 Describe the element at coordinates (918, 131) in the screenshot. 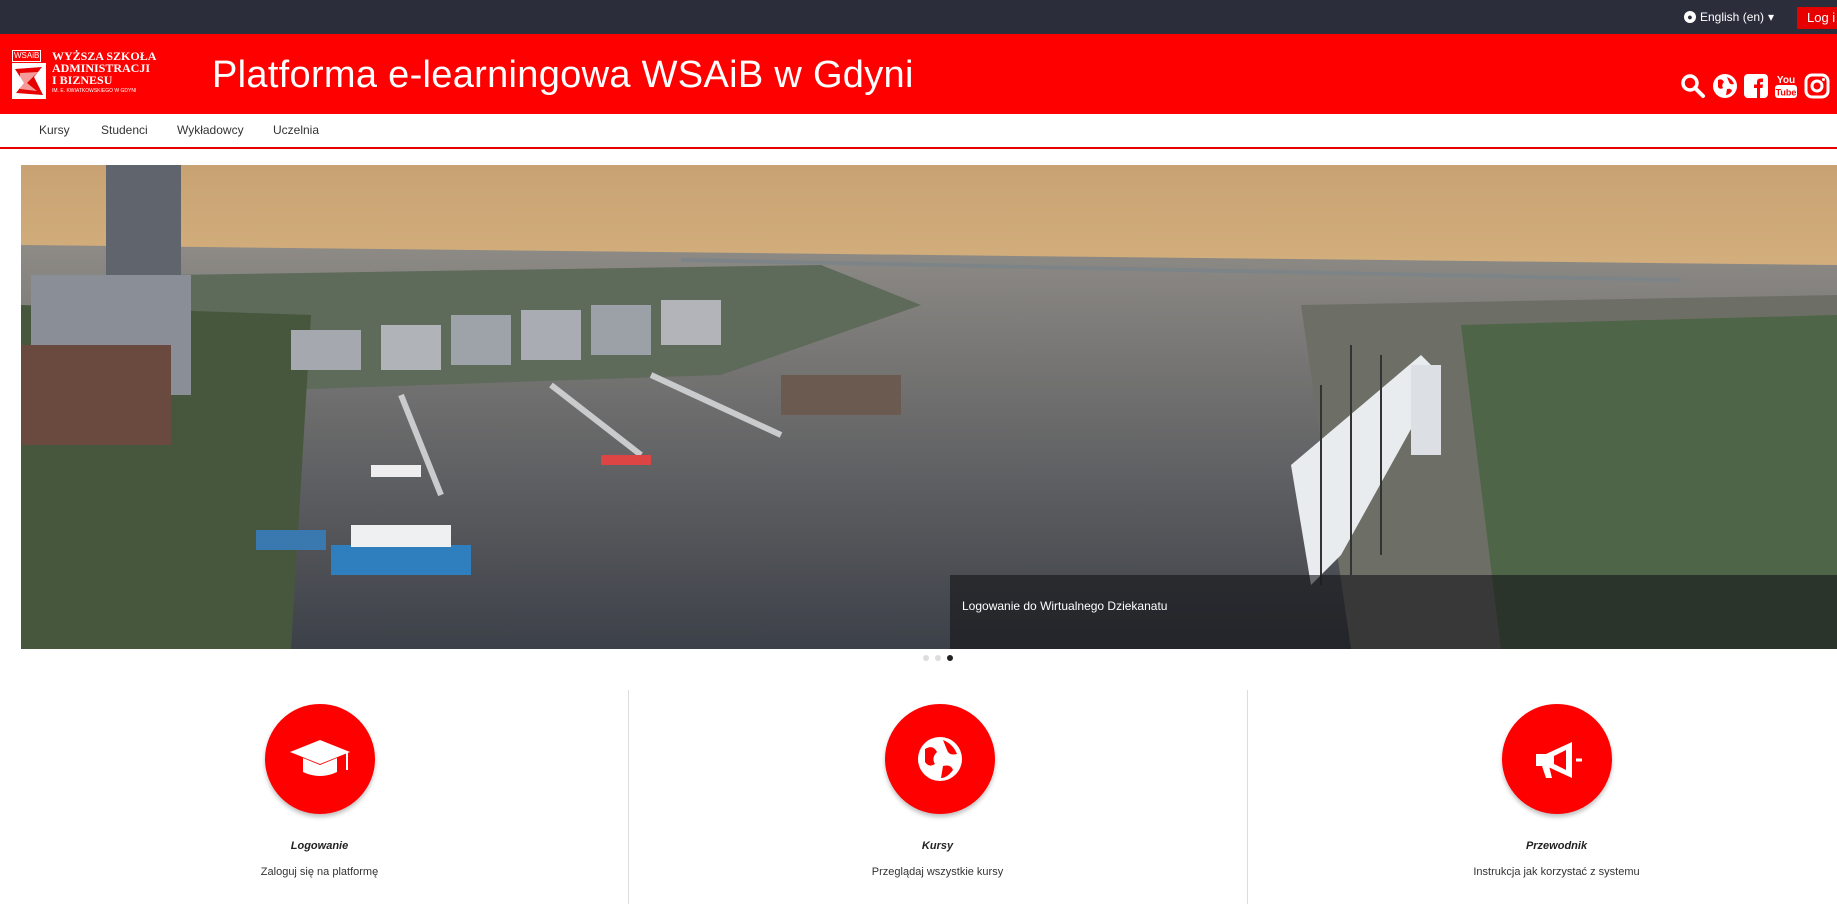

I see `main-nav: Kursy Studenci Wykładowcy Uczelnia` at that location.